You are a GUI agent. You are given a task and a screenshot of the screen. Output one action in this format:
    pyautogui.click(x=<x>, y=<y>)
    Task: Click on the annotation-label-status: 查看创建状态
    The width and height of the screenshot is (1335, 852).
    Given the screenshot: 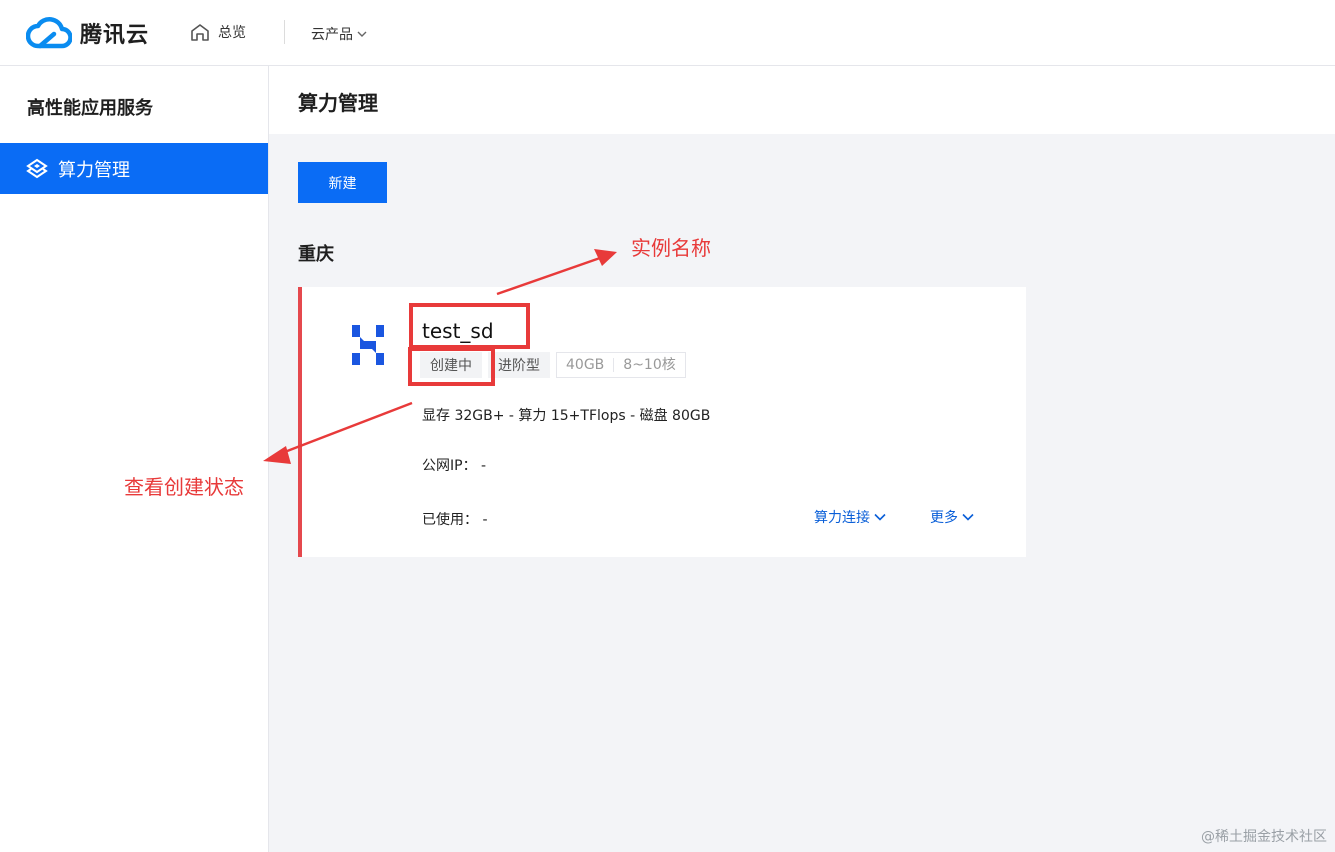 What is the action you would take?
    pyautogui.click(x=184, y=487)
    